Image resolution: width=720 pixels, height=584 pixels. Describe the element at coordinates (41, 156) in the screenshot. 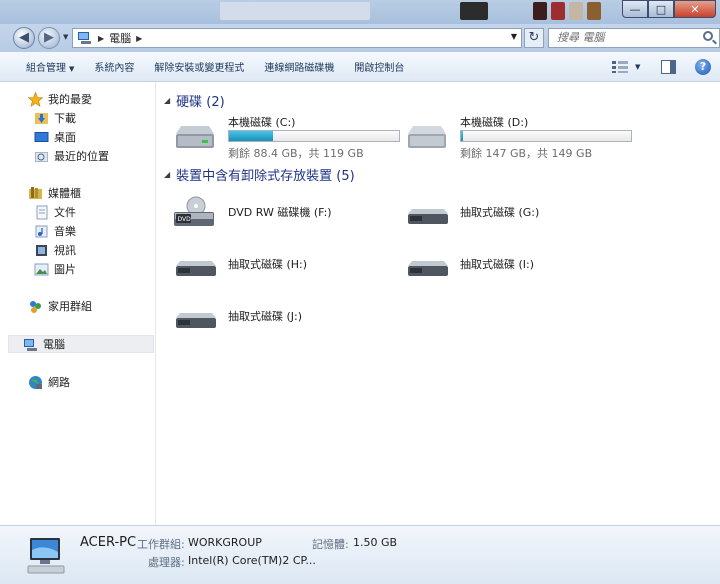

I see `recent-places-icon` at that location.